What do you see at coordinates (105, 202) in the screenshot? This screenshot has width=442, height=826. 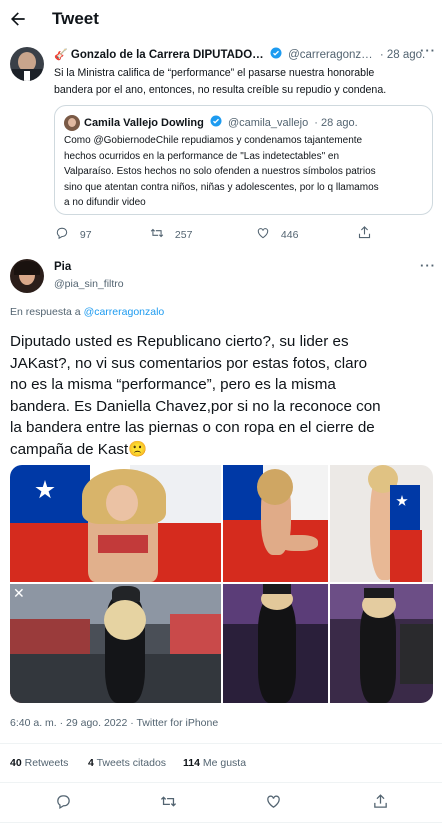 I see `quoted-text-line: a no difundir video` at bounding box center [105, 202].